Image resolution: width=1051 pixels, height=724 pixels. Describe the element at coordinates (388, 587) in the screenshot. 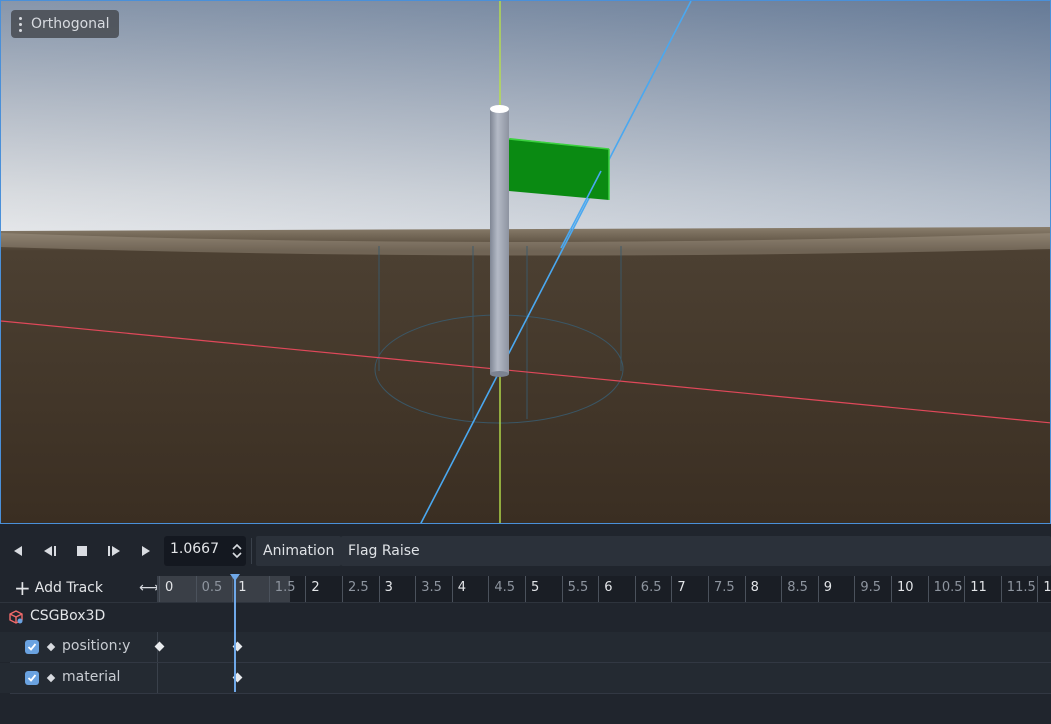

I see `ruler-tick-label: 3` at that location.